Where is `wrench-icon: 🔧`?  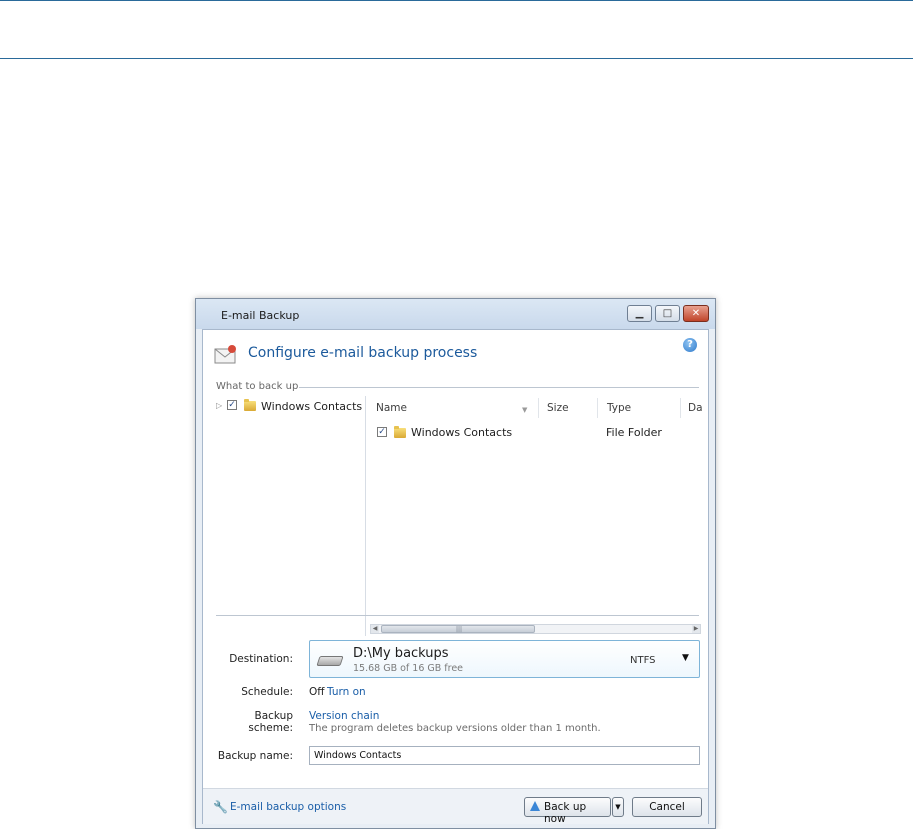
wrench-icon: 🔧 is located at coordinates (220, 807).